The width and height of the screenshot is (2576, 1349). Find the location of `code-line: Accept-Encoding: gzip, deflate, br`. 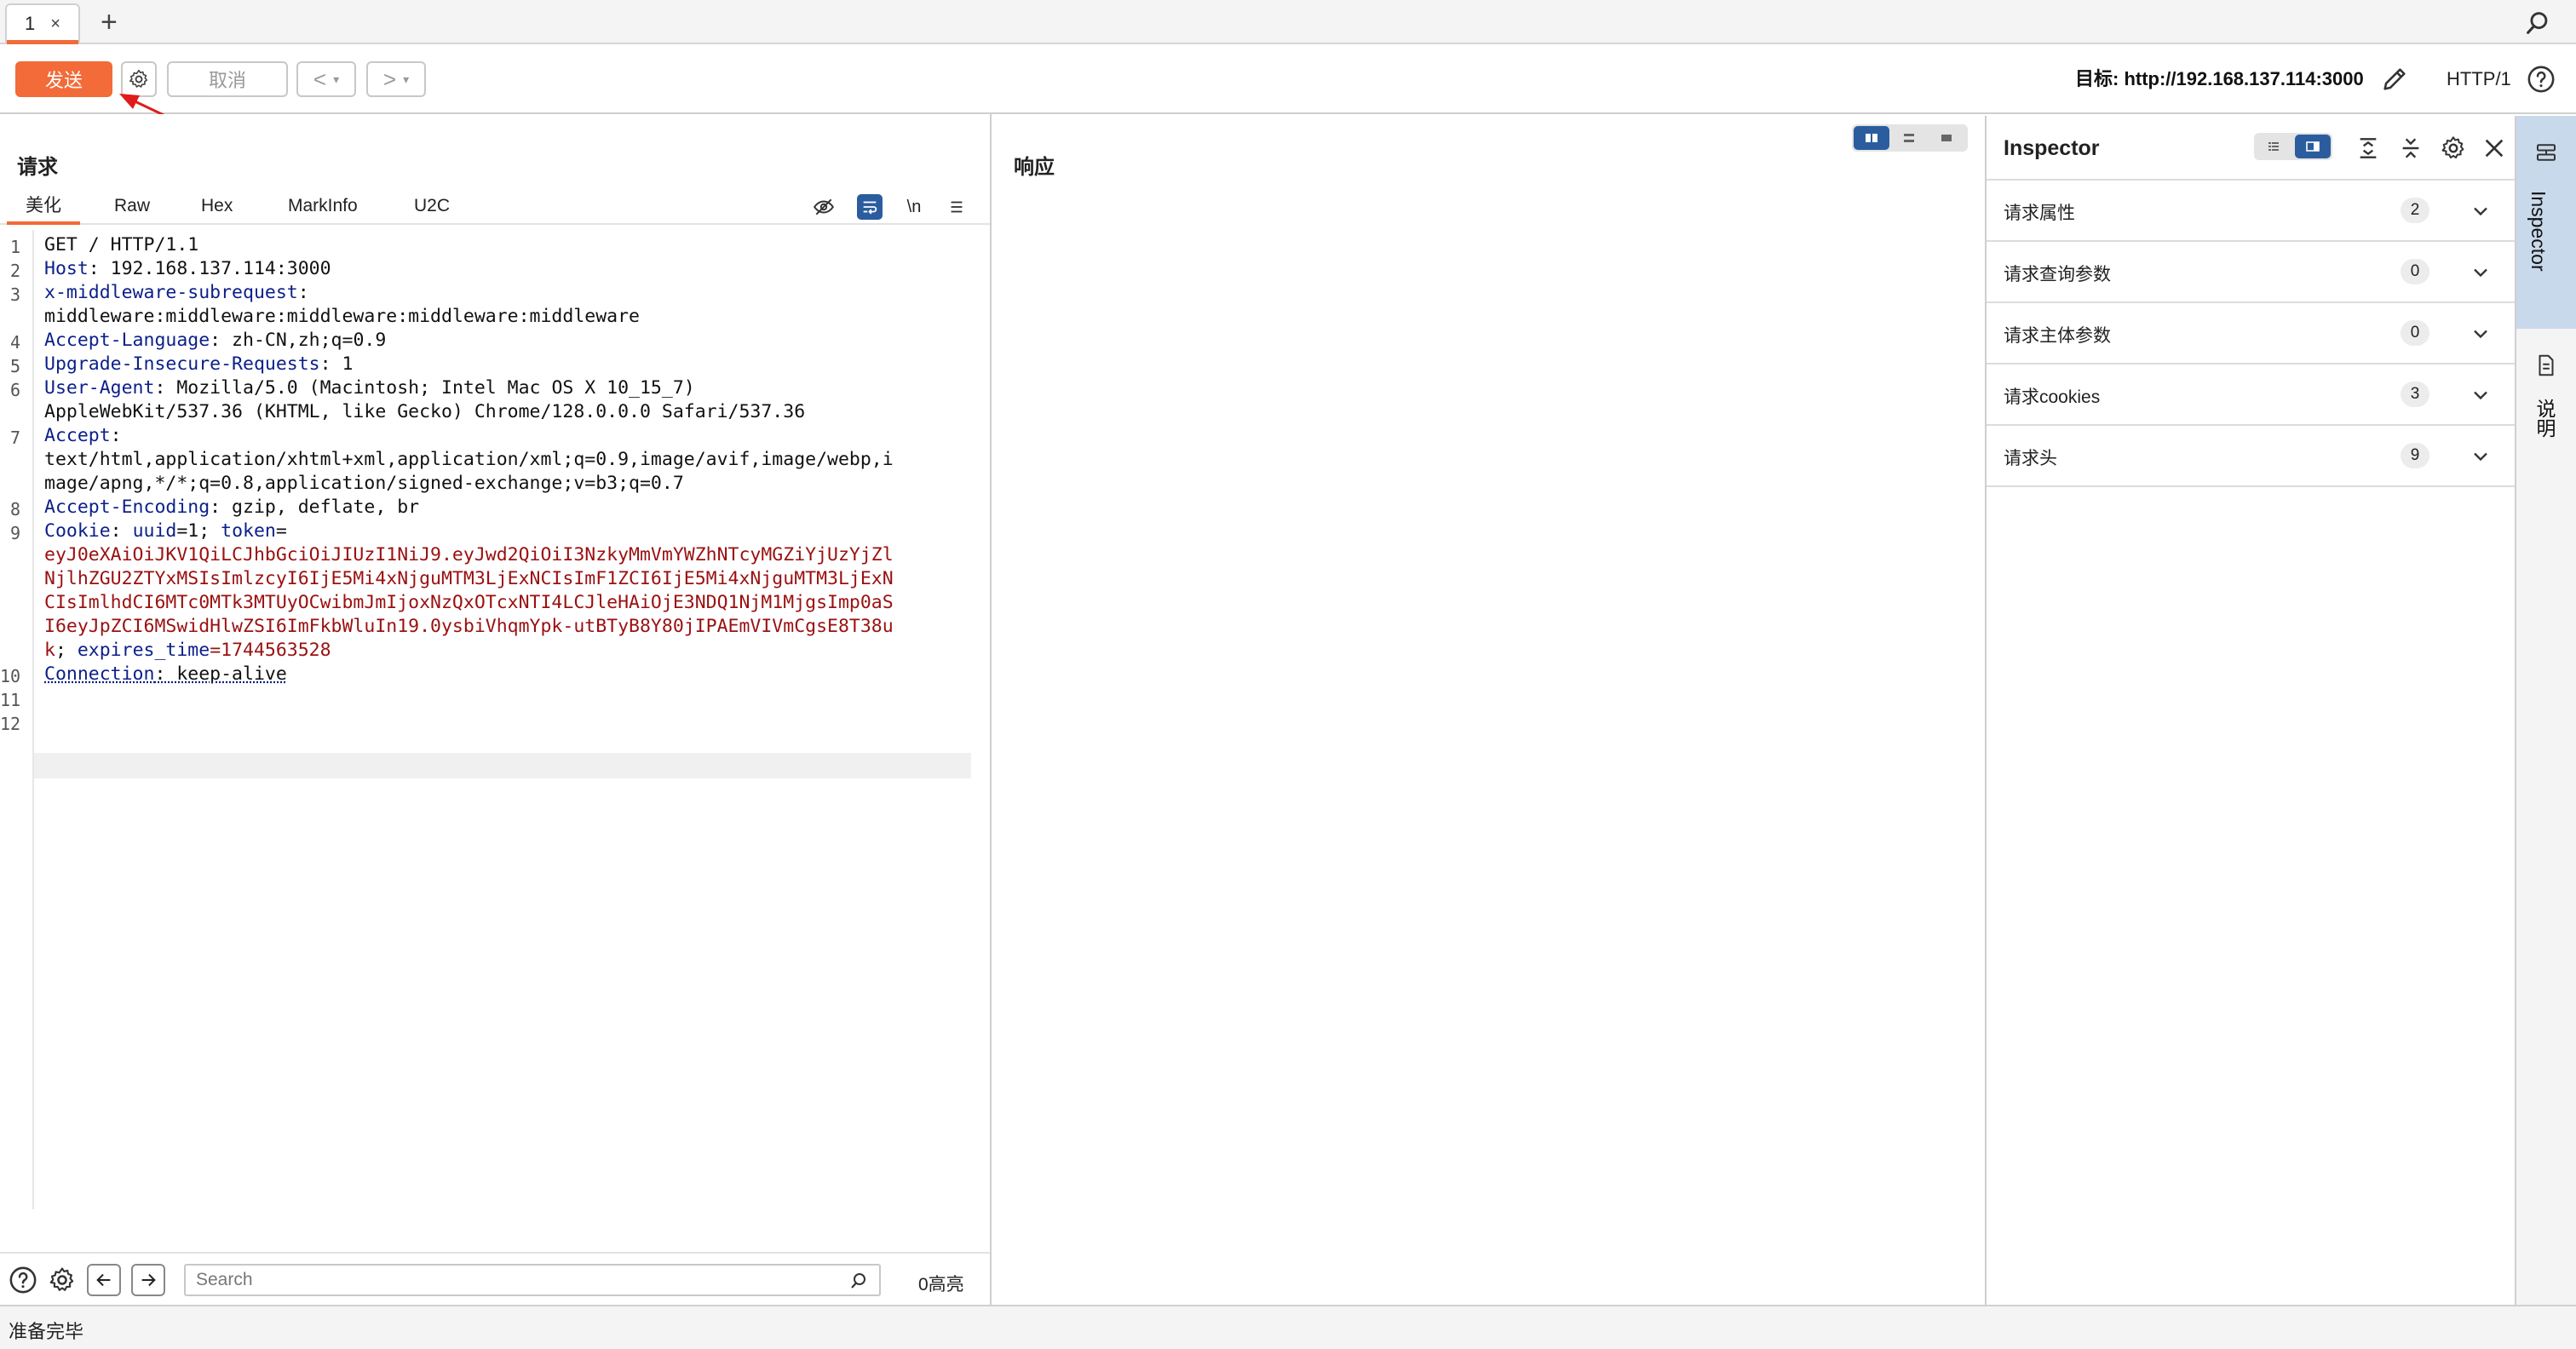

code-line: Accept-Encoding: gzip, deflate, br is located at coordinates (232, 508).